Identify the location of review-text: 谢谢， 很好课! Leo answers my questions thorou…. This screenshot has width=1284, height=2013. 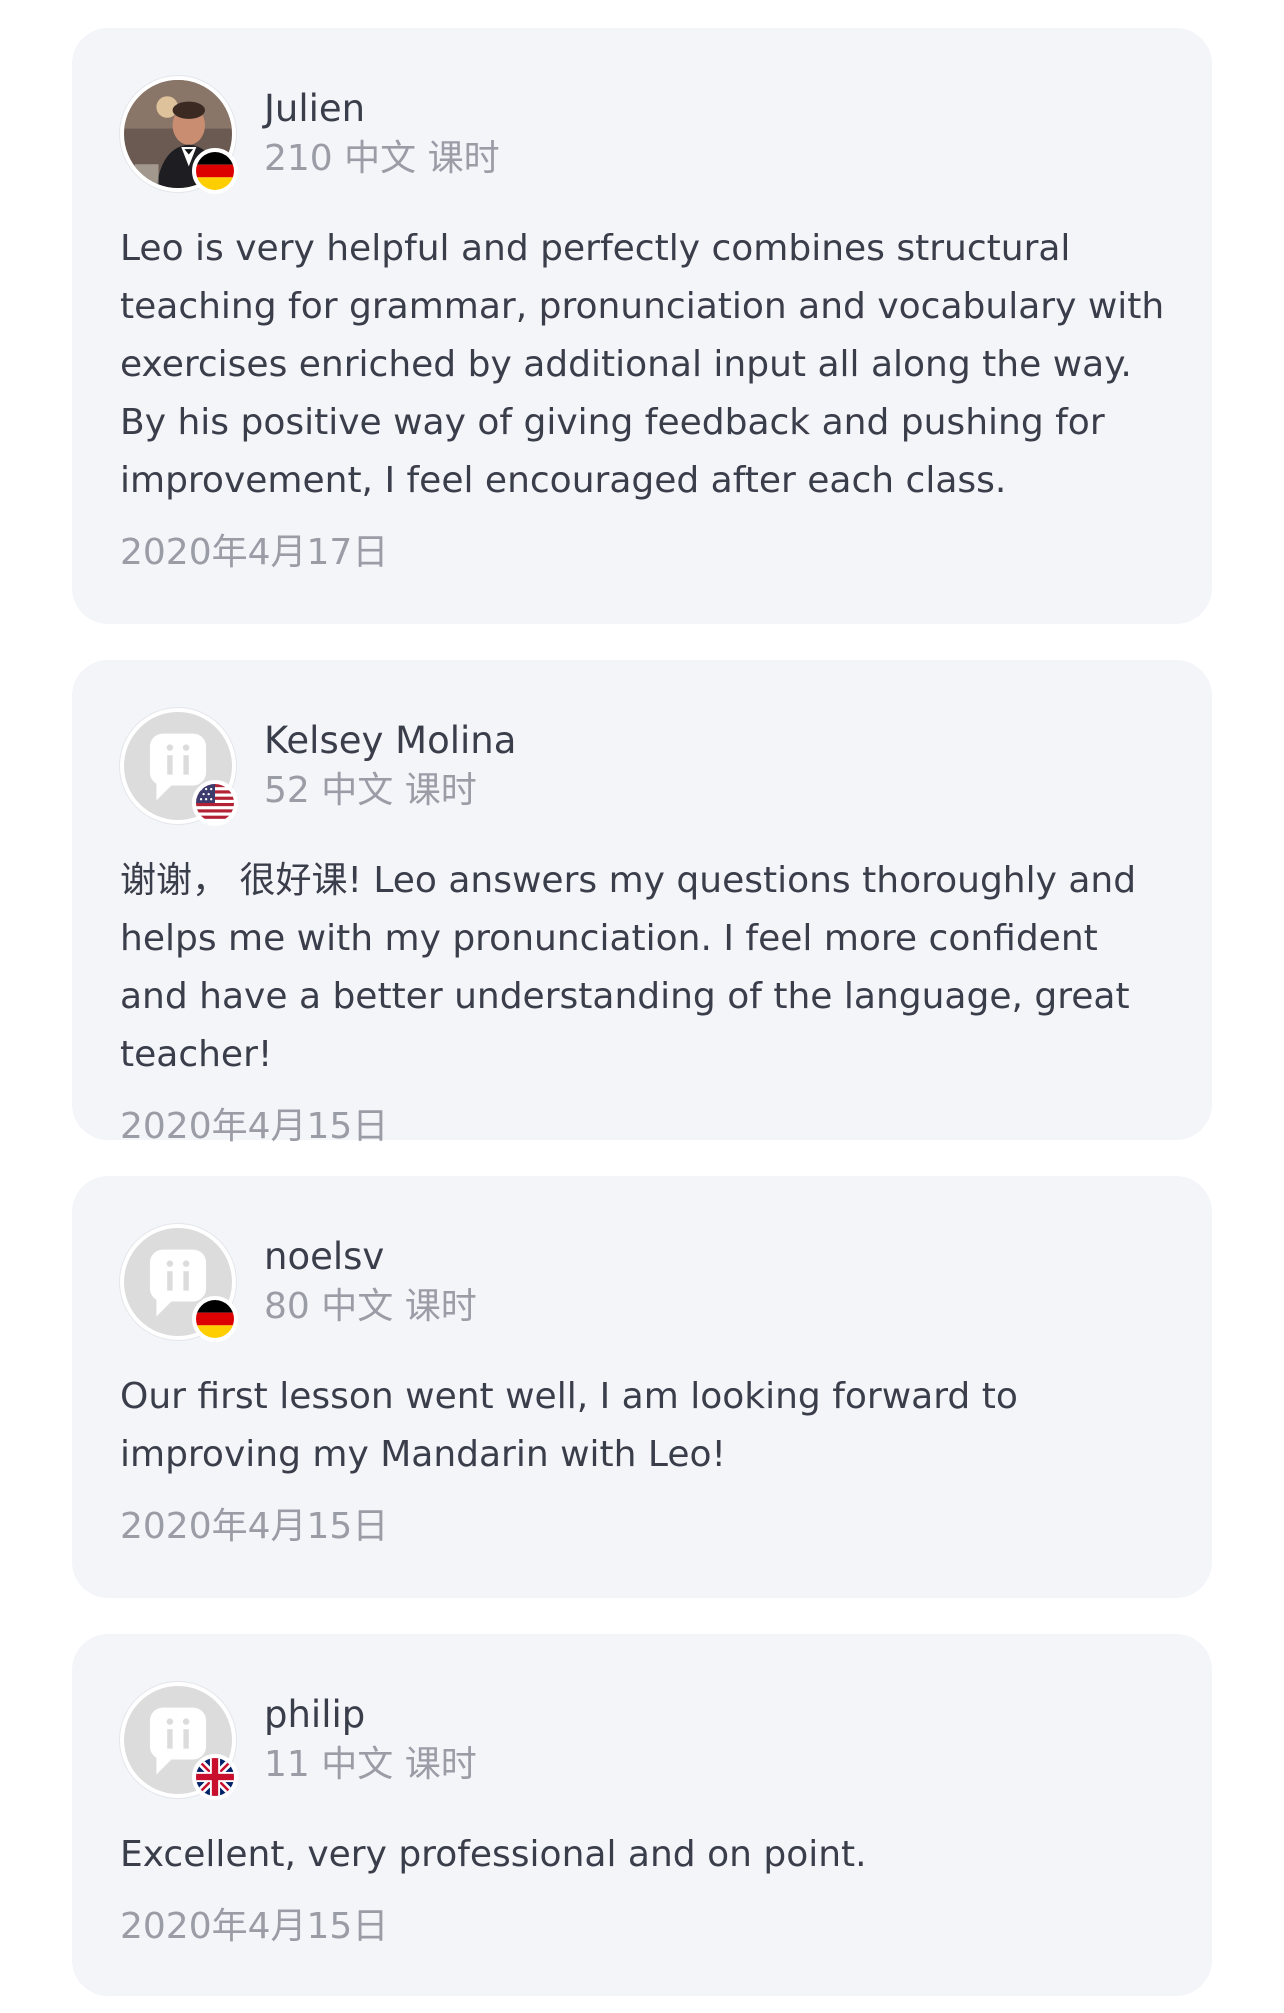
(628, 967).